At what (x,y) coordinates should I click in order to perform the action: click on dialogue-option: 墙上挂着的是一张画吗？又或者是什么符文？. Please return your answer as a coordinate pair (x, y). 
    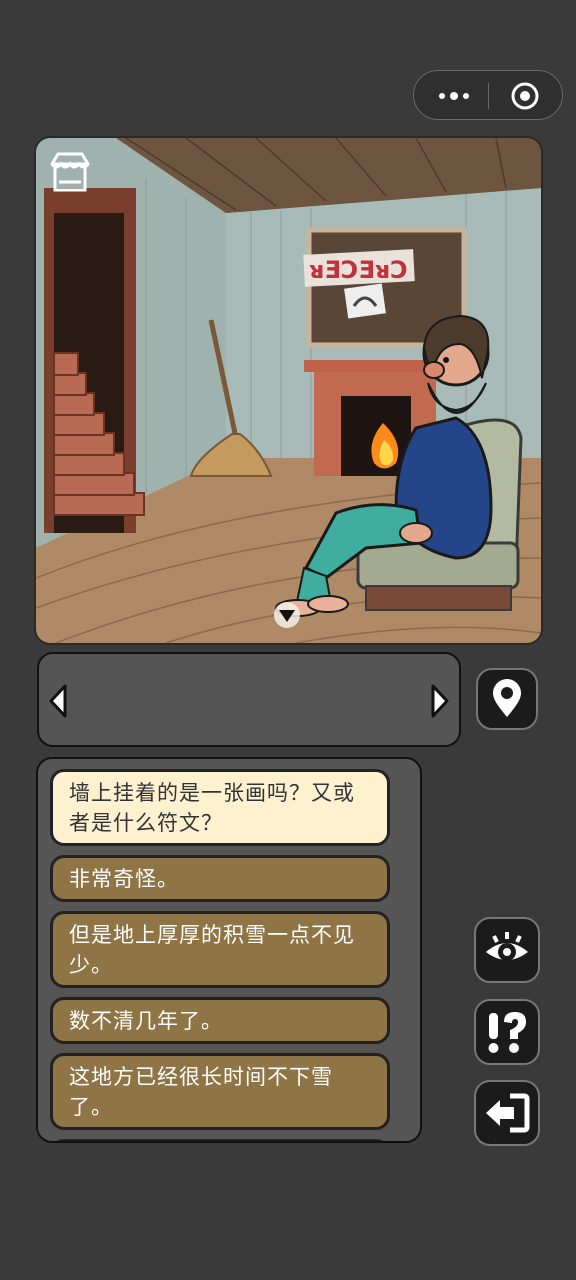
    Looking at the image, I should click on (220, 807).